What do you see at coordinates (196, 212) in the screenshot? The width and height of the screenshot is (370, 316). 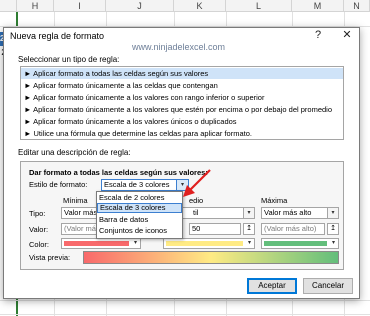 I see `mid-type-value: til` at bounding box center [196, 212].